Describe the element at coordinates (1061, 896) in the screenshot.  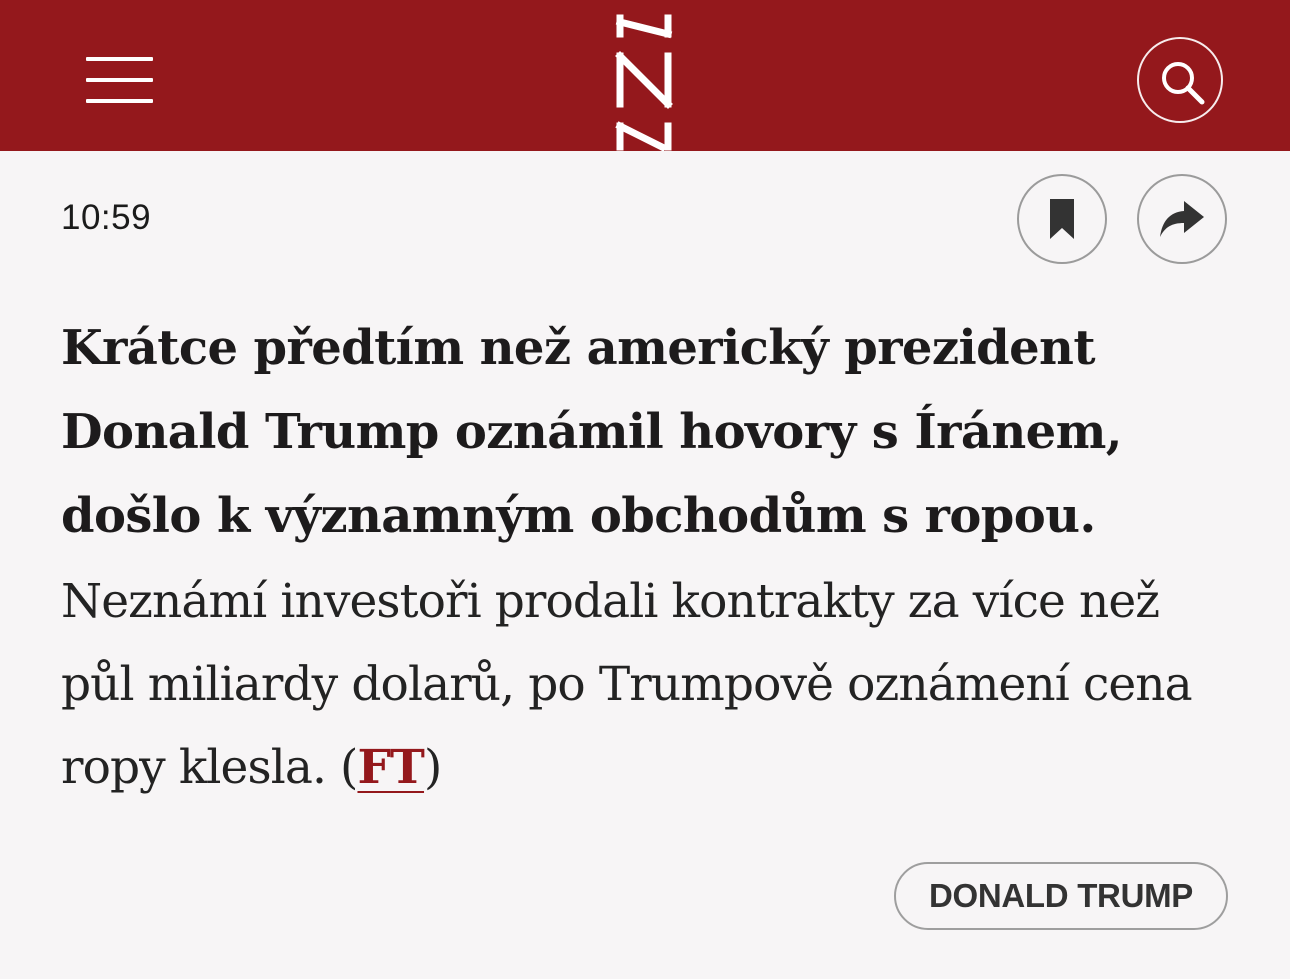
I see `topic-tag-donald-trump: DONALD TRUMP` at that location.